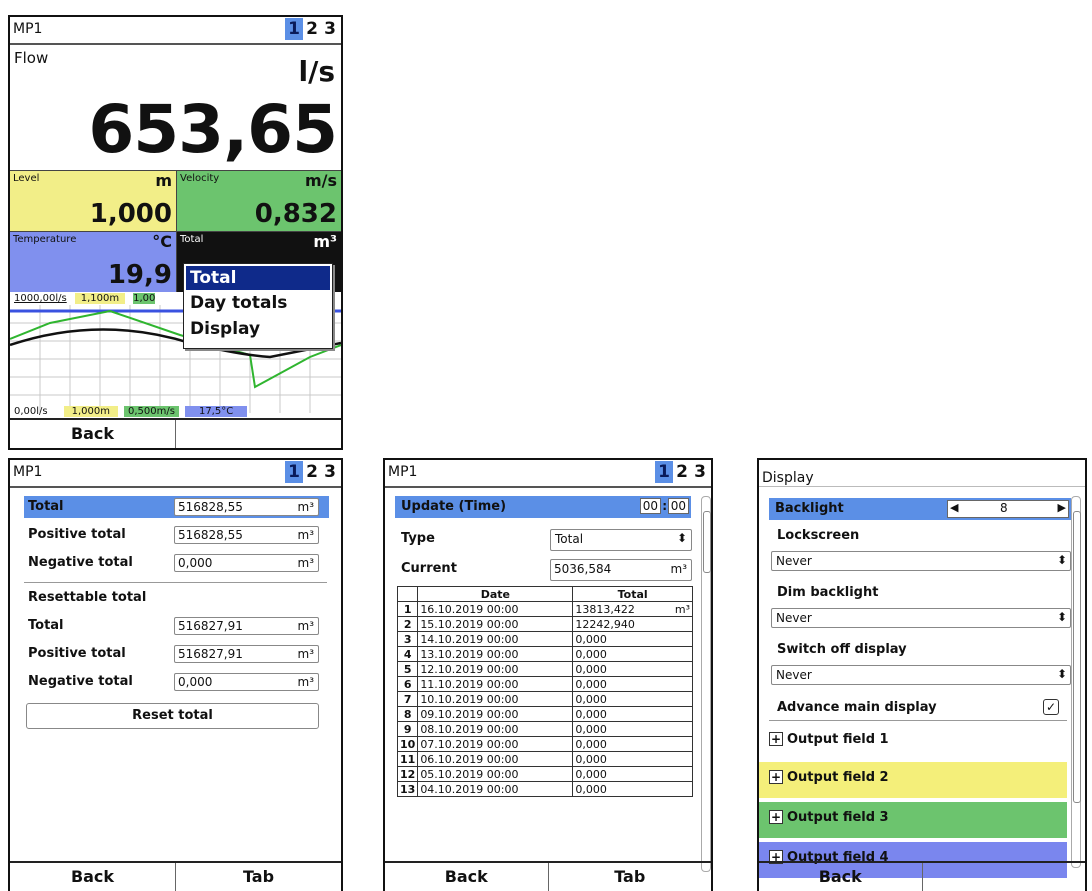  I want to click on table-cell-date: 10.10.2019 00:00, so click(495, 699).